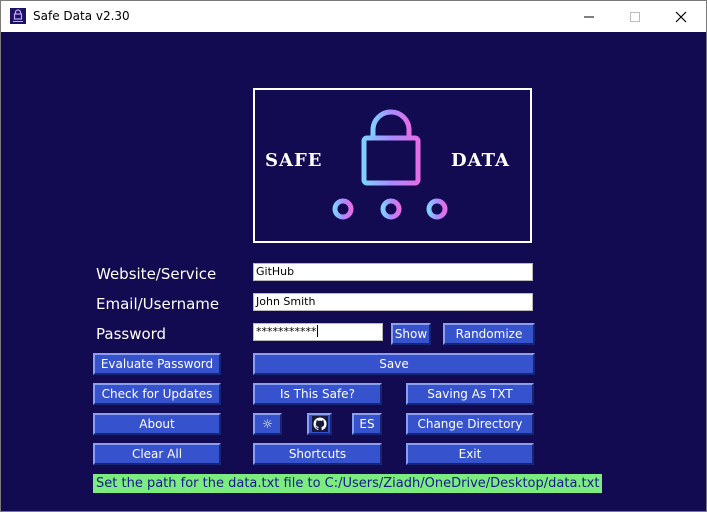 The height and width of the screenshot is (512, 707). What do you see at coordinates (157, 394) in the screenshot?
I see `check-updates-button: Check for Updates` at bounding box center [157, 394].